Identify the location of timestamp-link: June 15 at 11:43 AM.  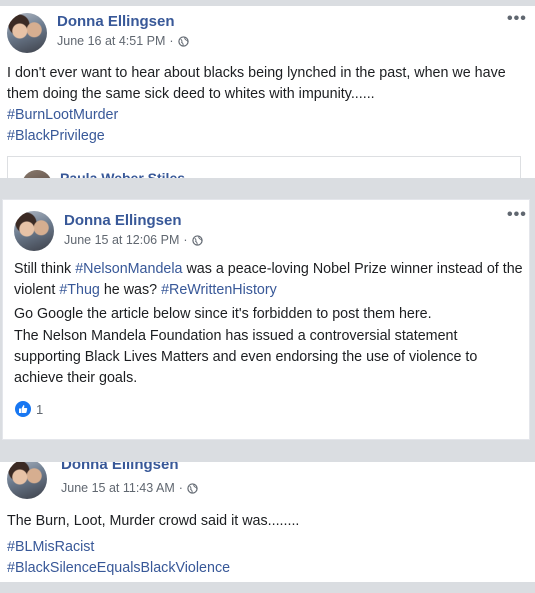
(118, 488).